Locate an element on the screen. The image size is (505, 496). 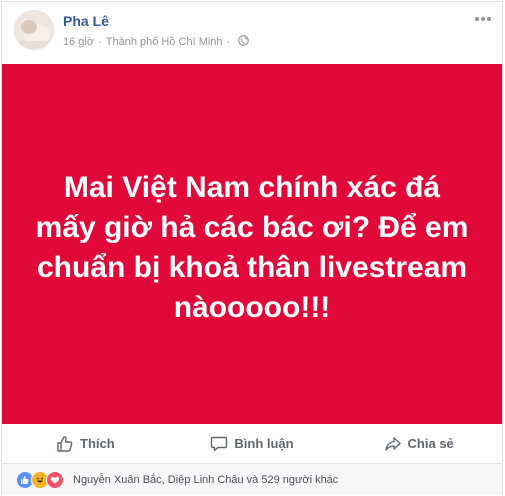
post-header: Pha Lê 16 giờ · Thành phố Hồ Chí Minh · is located at coordinates (252, 33).